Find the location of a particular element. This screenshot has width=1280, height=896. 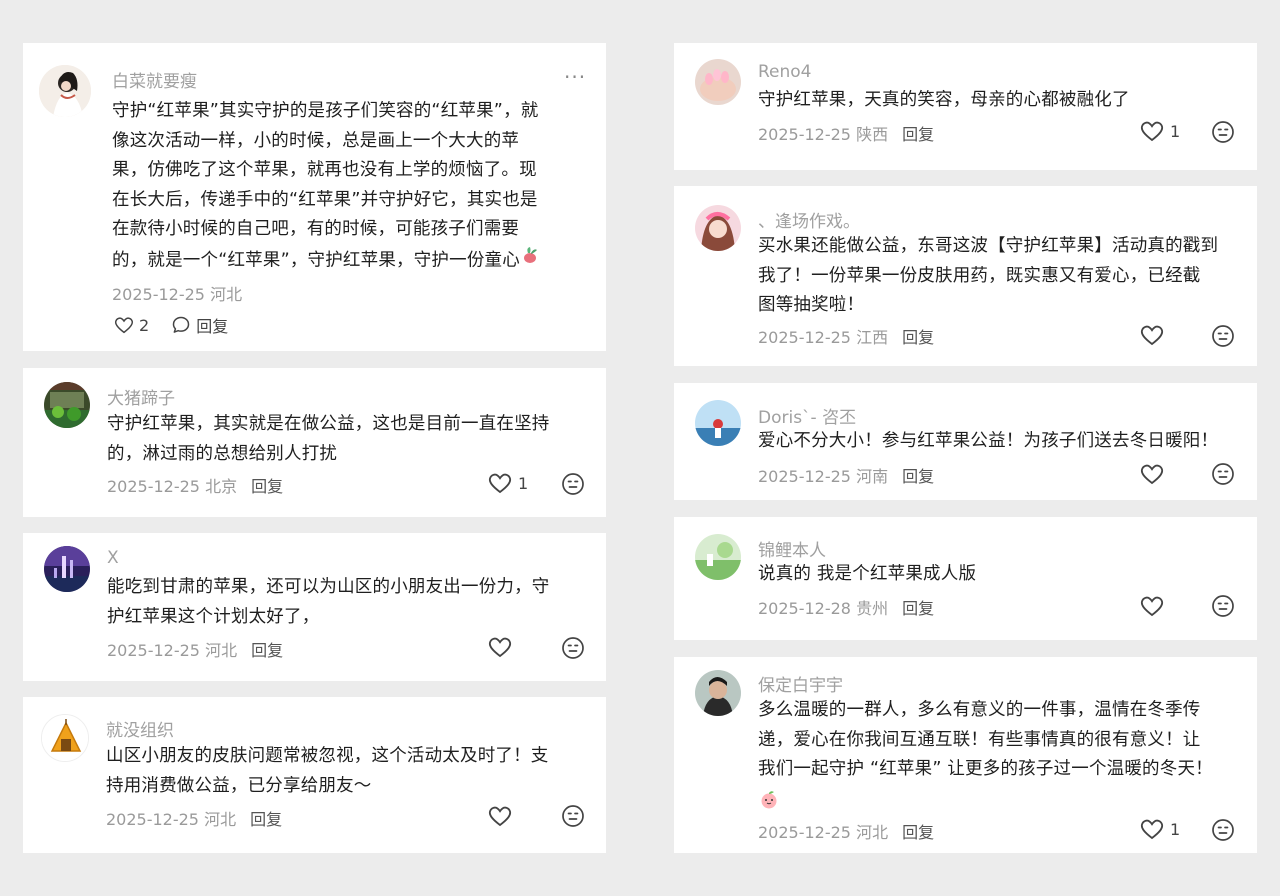

comment-date-location: 2025-12-25 陕西 is located at coordinates (823, 134).